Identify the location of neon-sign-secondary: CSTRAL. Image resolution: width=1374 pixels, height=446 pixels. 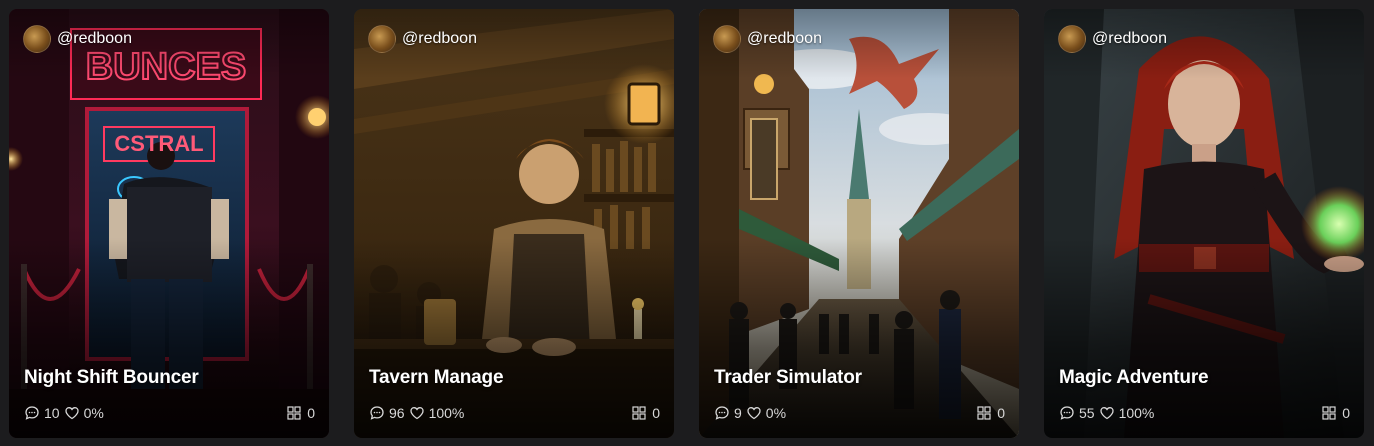
(158, 143).